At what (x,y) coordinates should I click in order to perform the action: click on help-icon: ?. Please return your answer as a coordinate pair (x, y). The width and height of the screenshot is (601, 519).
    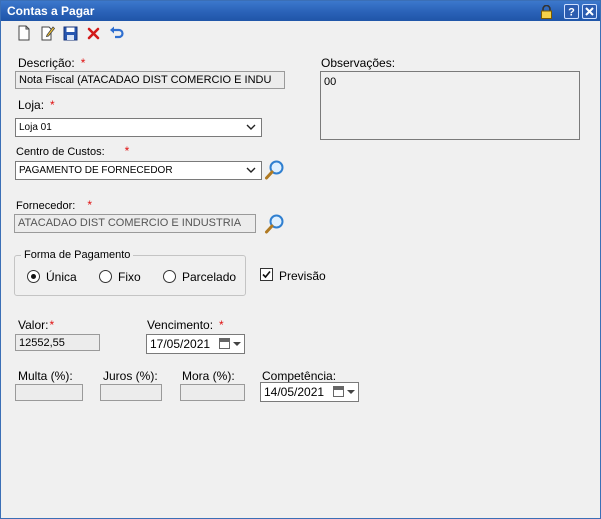
    Looking at the image, I should click on (571, 11).